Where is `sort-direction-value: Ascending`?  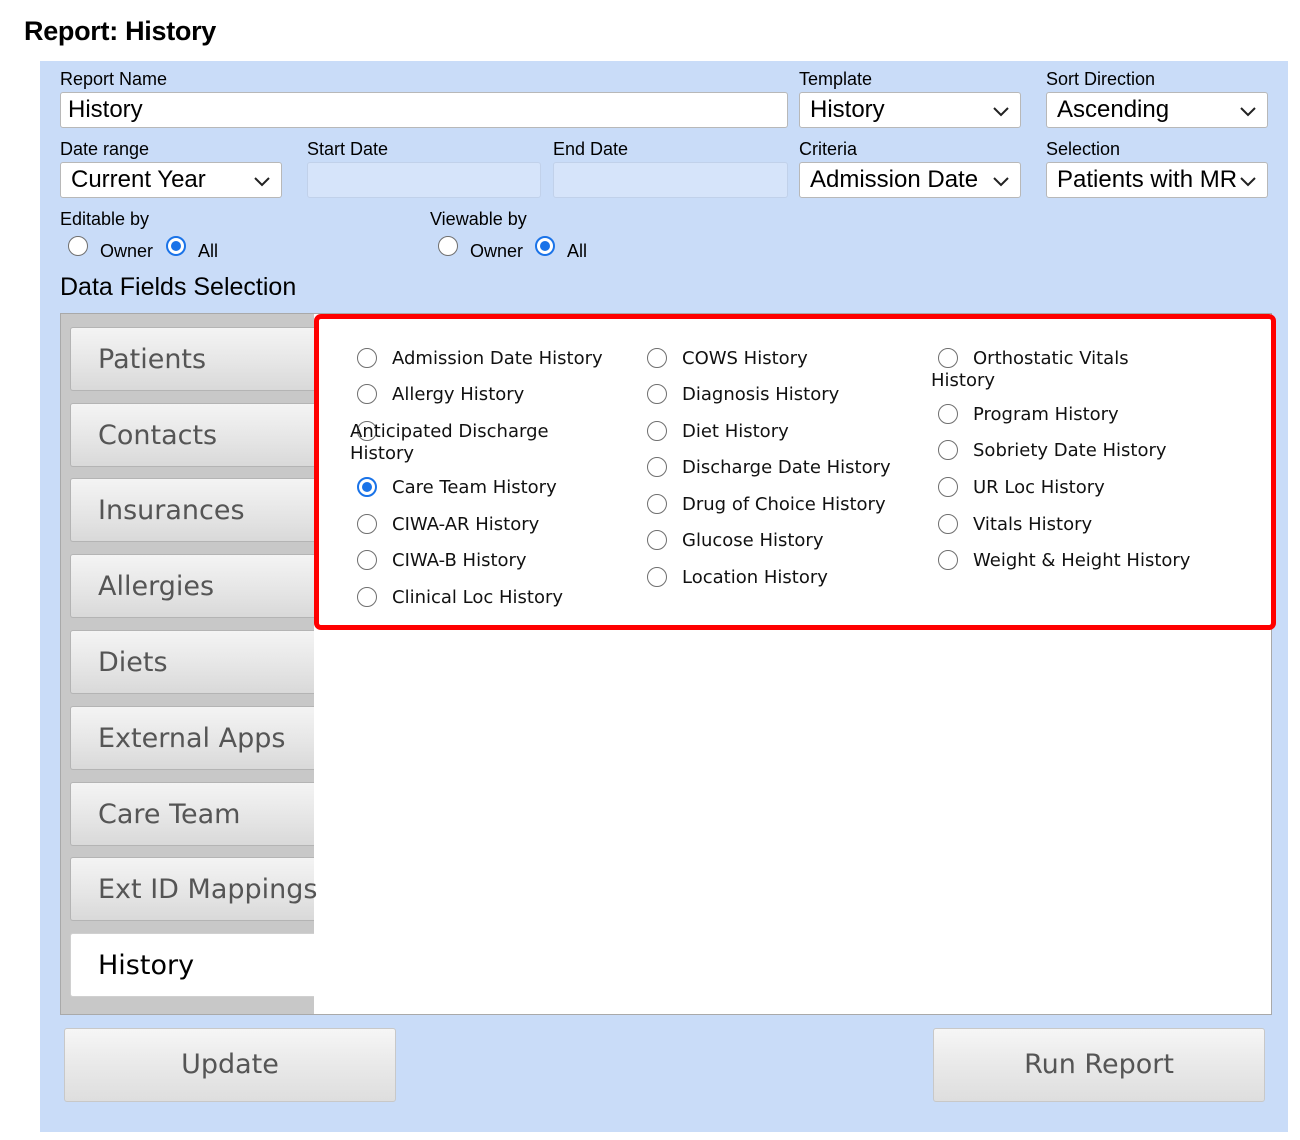
sort-direction-value: Ascending is located at coordinates (1113, 109).